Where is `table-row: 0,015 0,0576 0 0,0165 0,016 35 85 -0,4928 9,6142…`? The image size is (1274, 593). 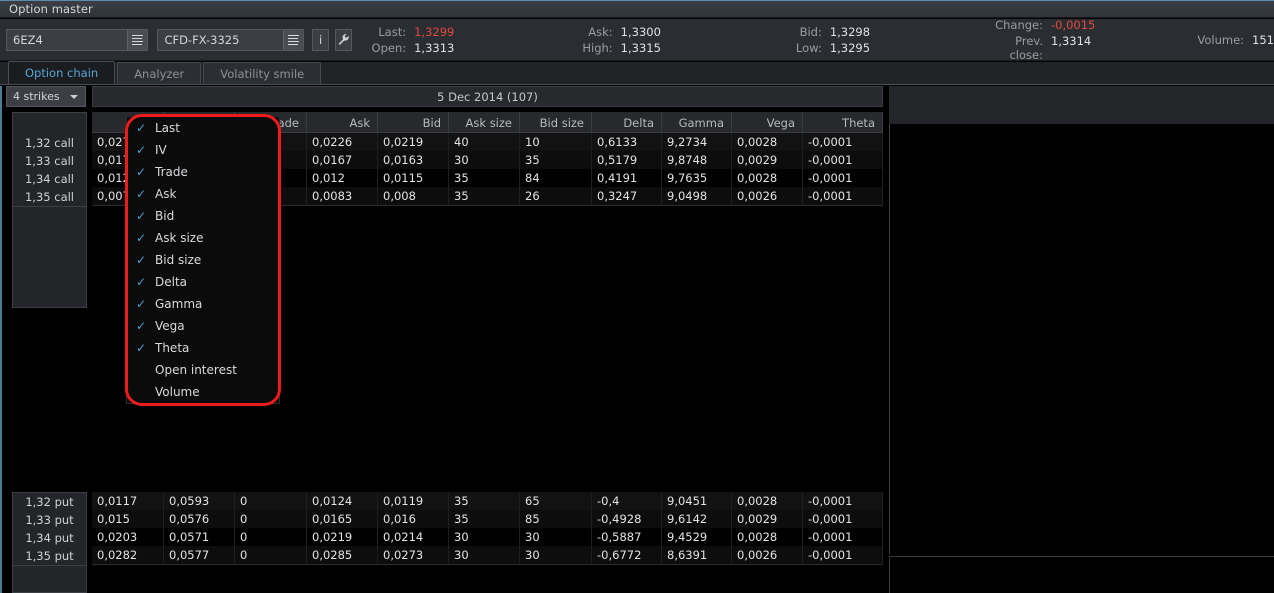 table-row: 0,015 0,0576 0 0,0165 0,016 35 85 -0,4928 9,6142… is located at coordinates (487, 519).